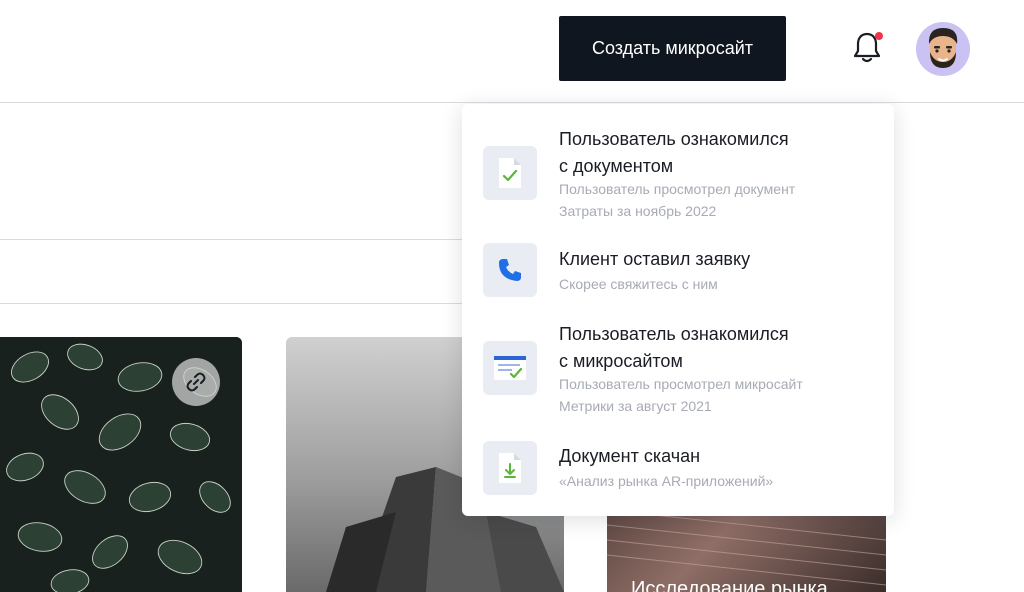 The width and height of the screenshot is (1024, 592). Describe the element at coordinates (638, 211) in the screenshot. I see `notification-subtitle: Затраты за ноябрь 2022` at that location.